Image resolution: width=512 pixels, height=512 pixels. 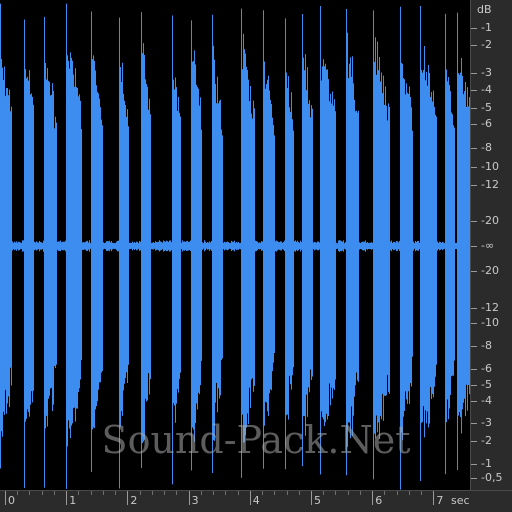 What do you see at coordinates (73, 500) in the screenshot?
I see `time-label: 1` at bounding box center [73, 500].